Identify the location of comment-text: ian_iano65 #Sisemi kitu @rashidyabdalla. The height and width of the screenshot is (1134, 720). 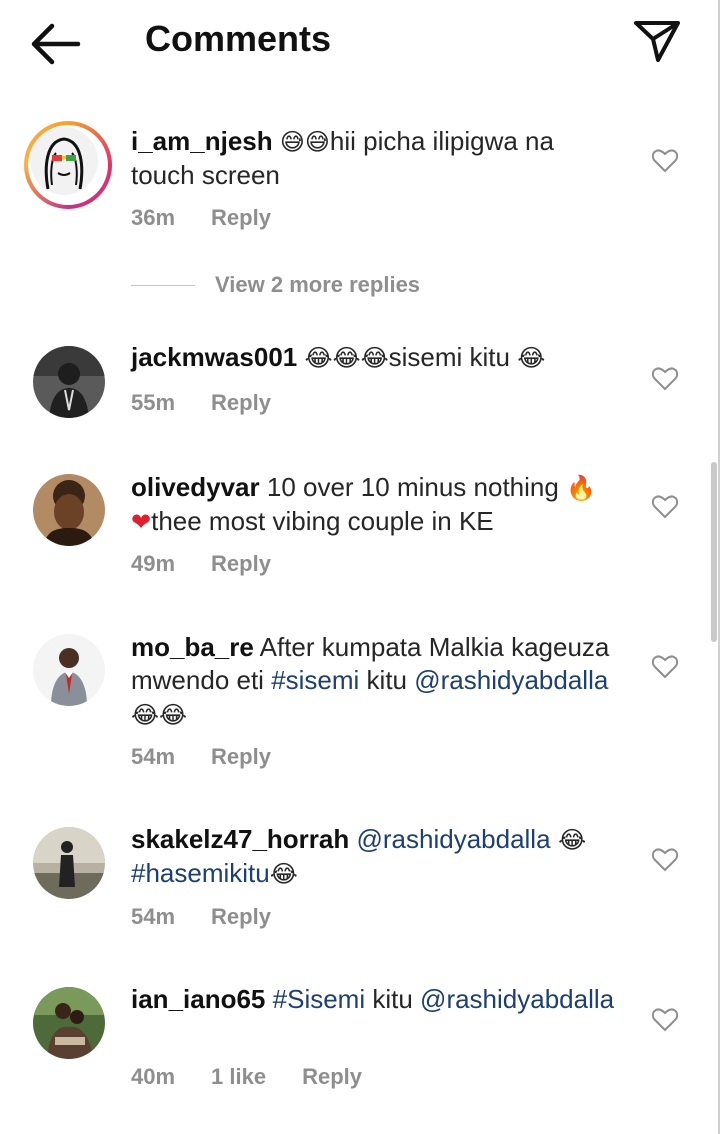
(376, 999).